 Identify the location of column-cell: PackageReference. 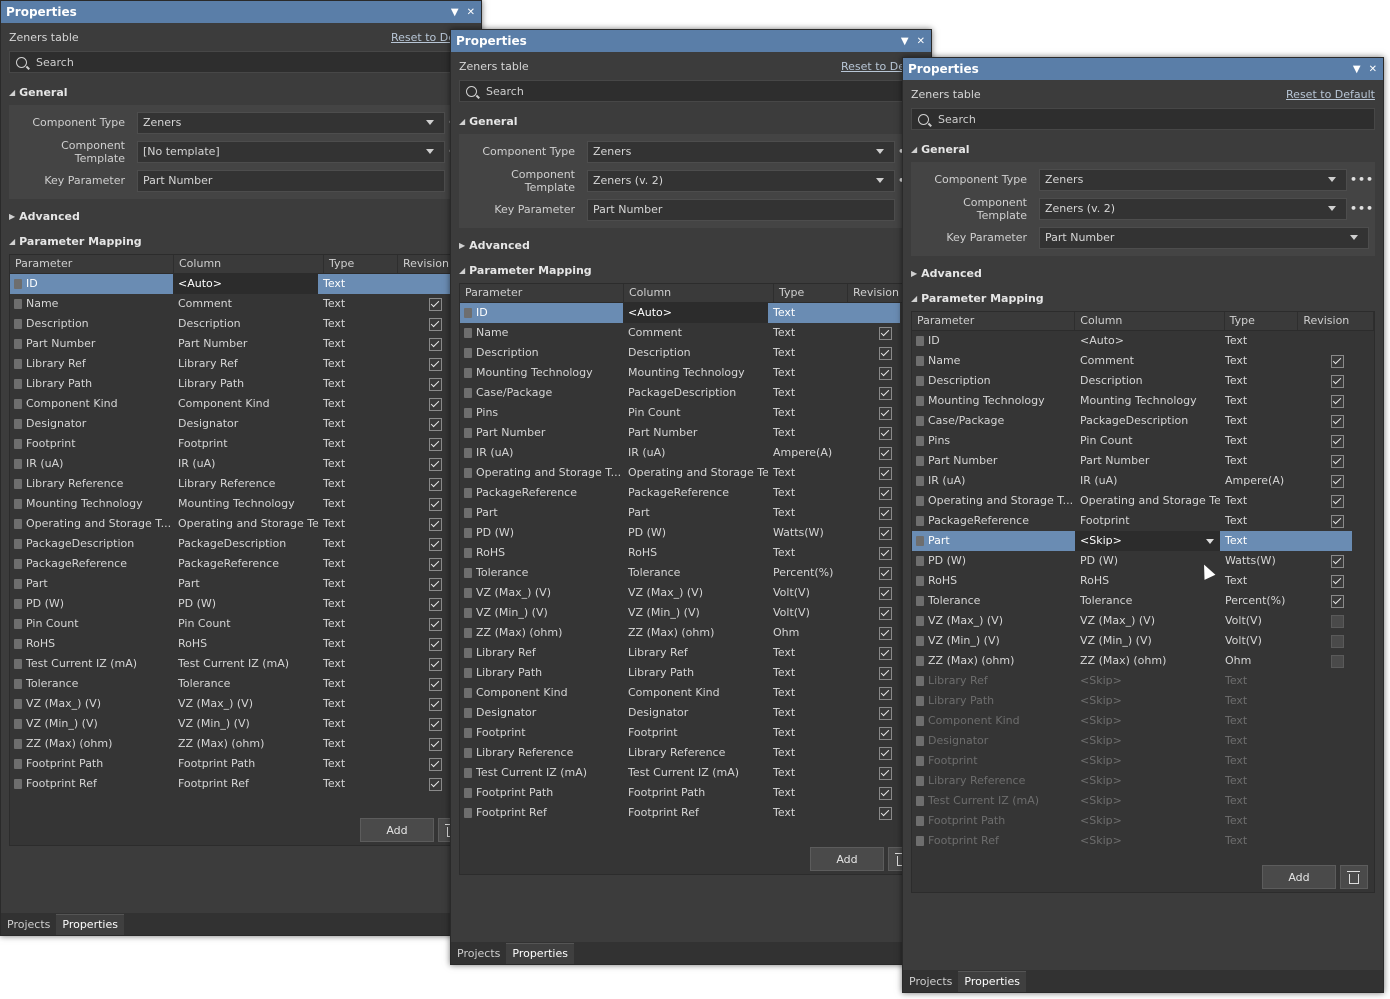
(695, 493).